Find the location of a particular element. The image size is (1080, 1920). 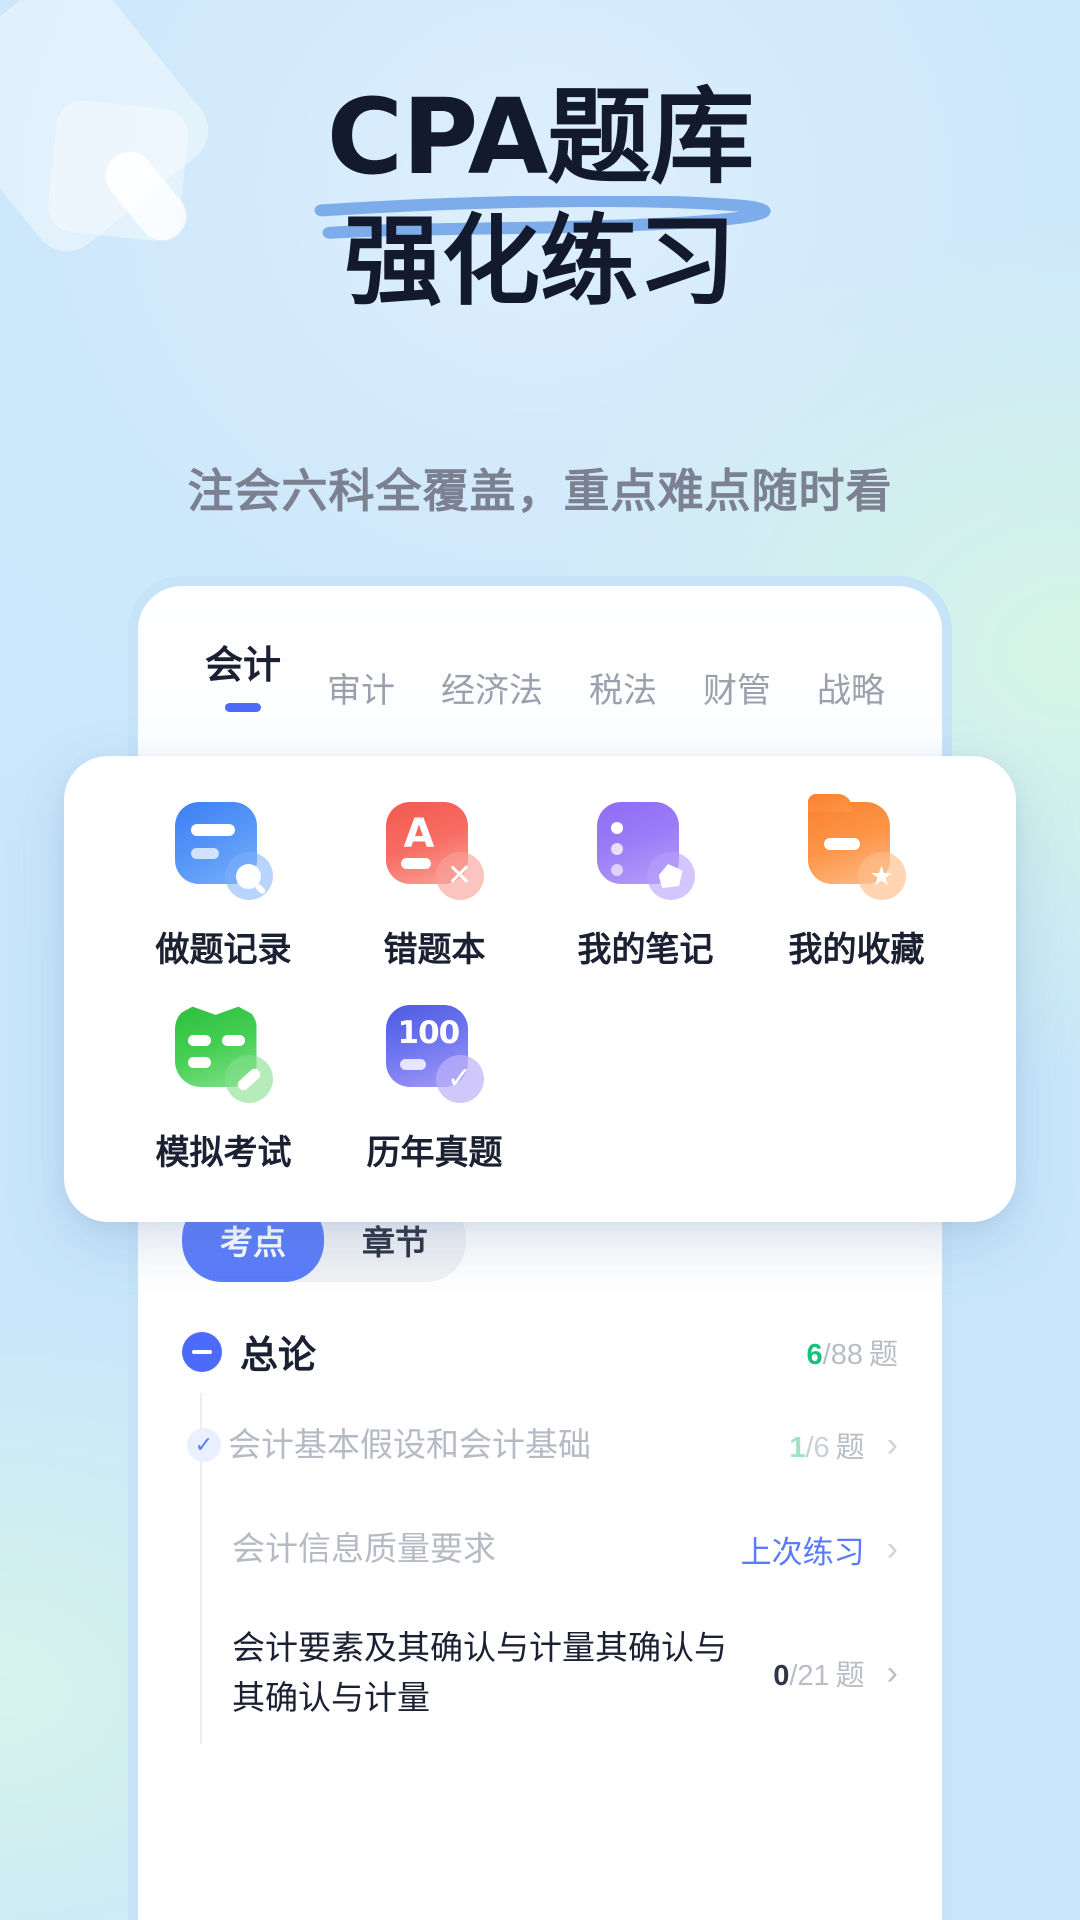

minus-circle-icon is located at coordinates (202, 1351).